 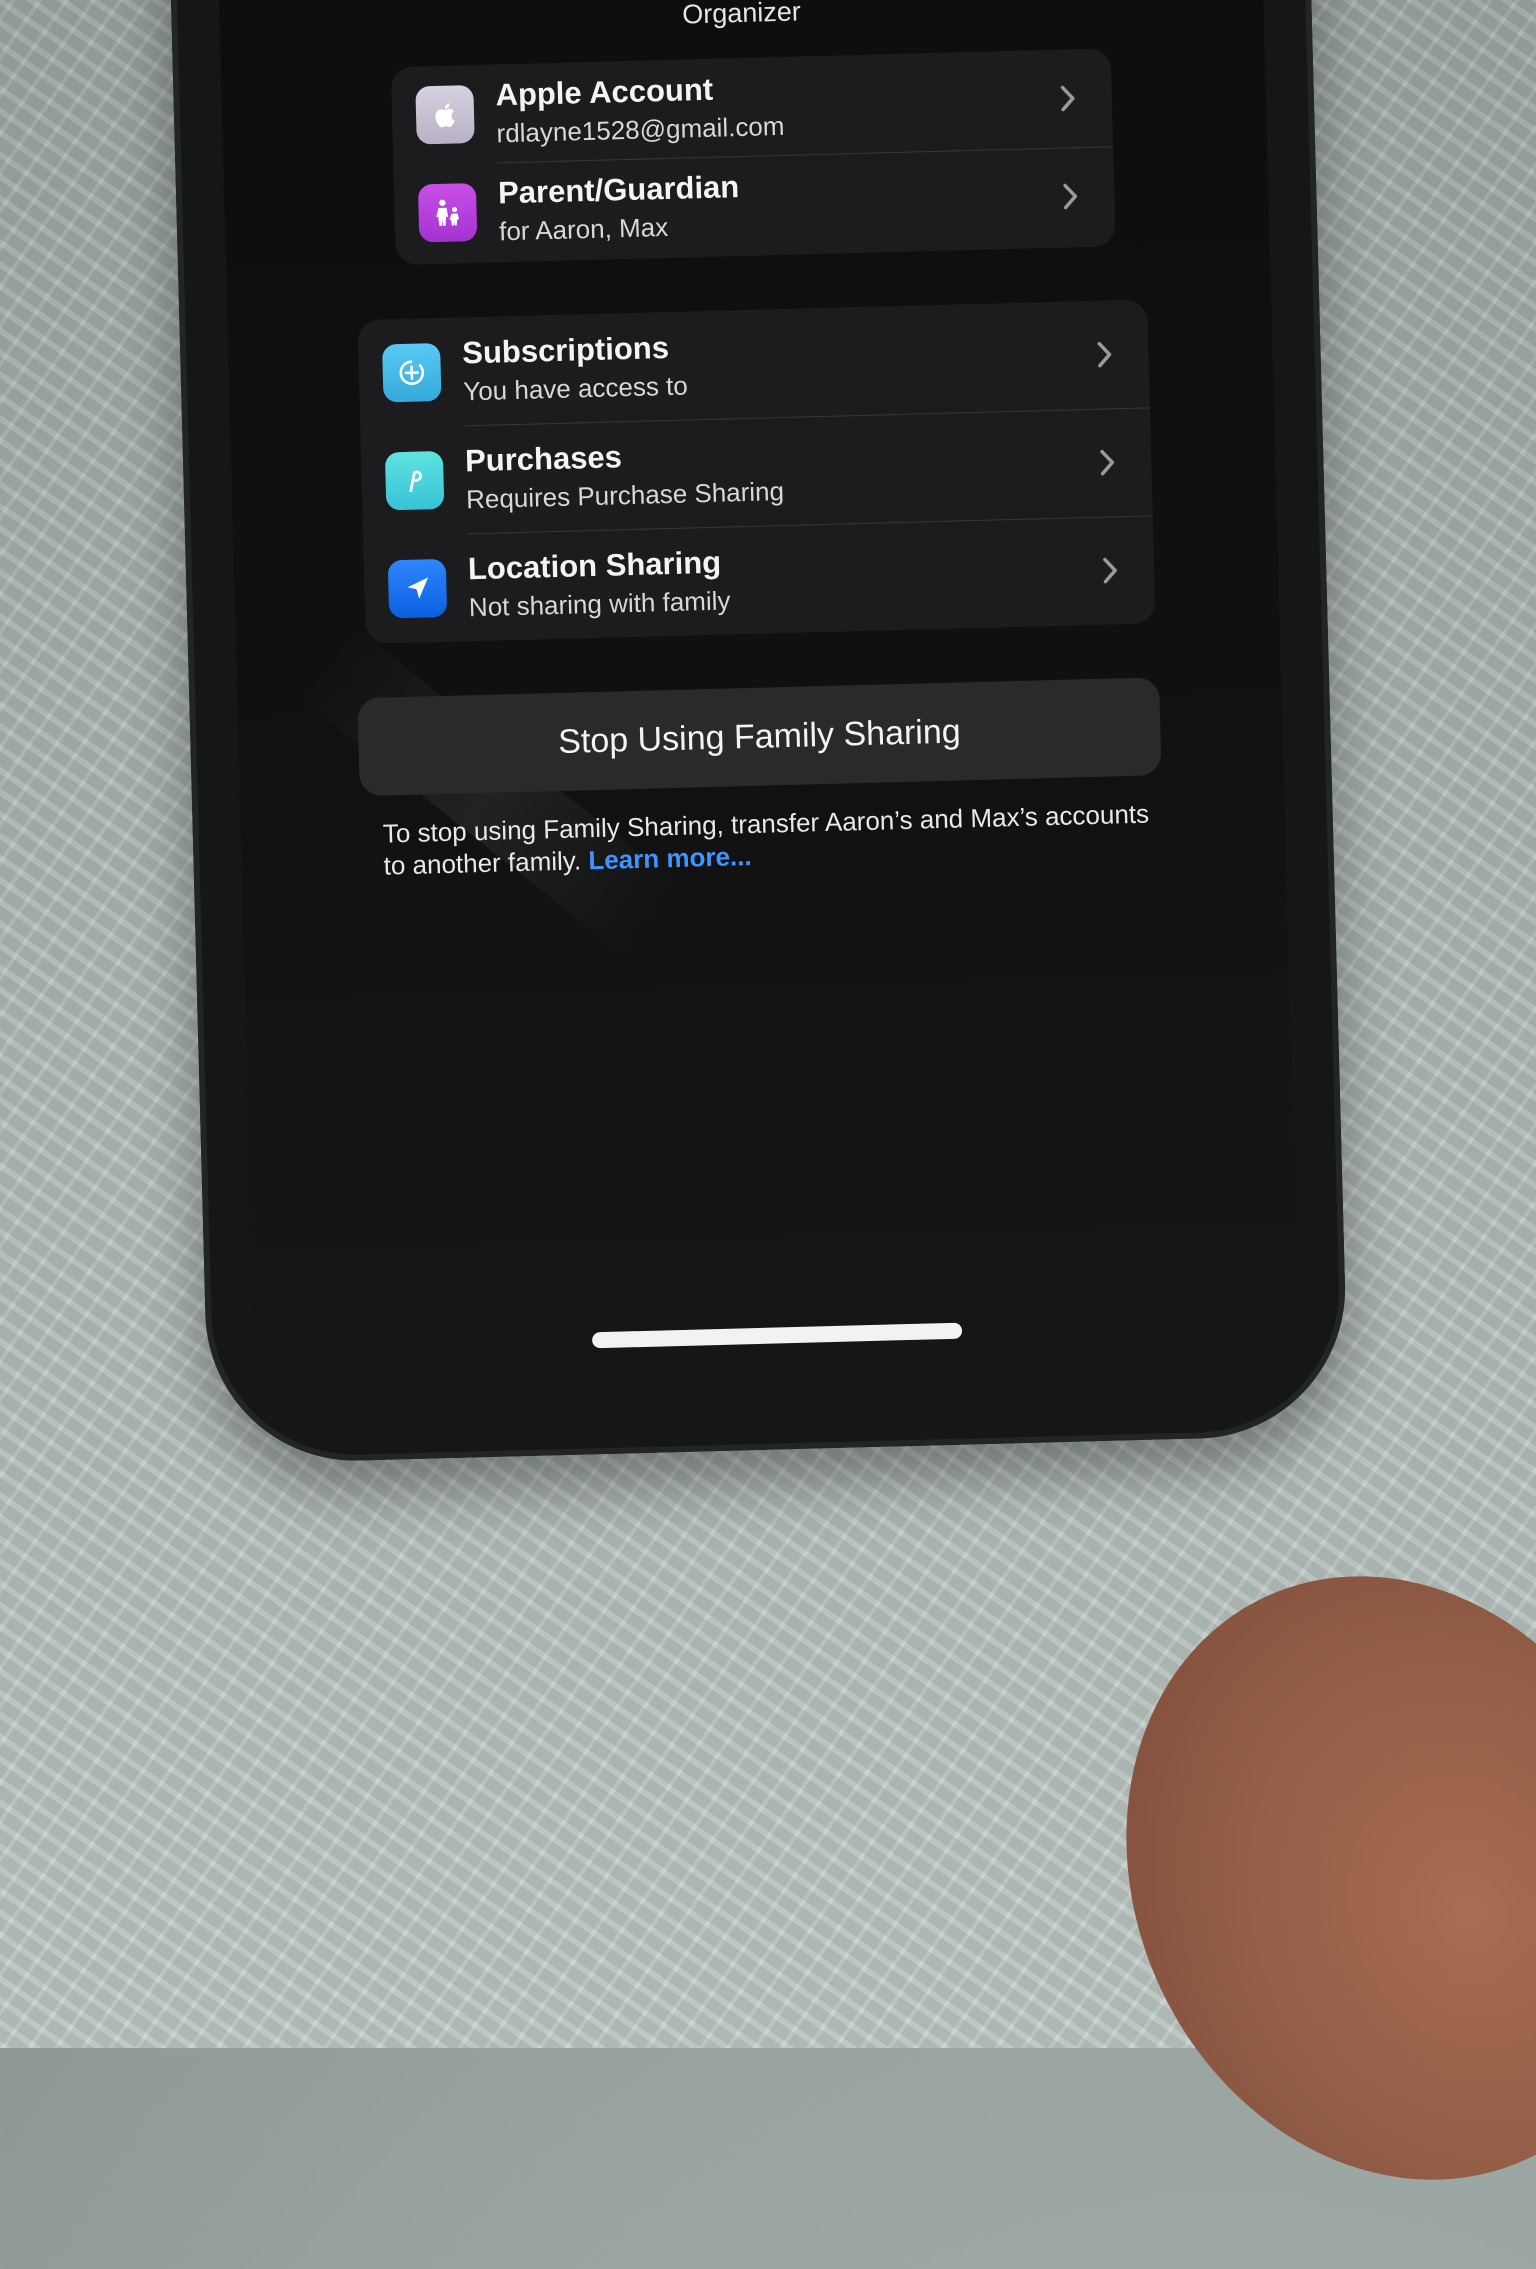 What do you see at coordinates (414, 480) in the screenshot?
I see `purchases-icon` at bounding box center [414, 480].